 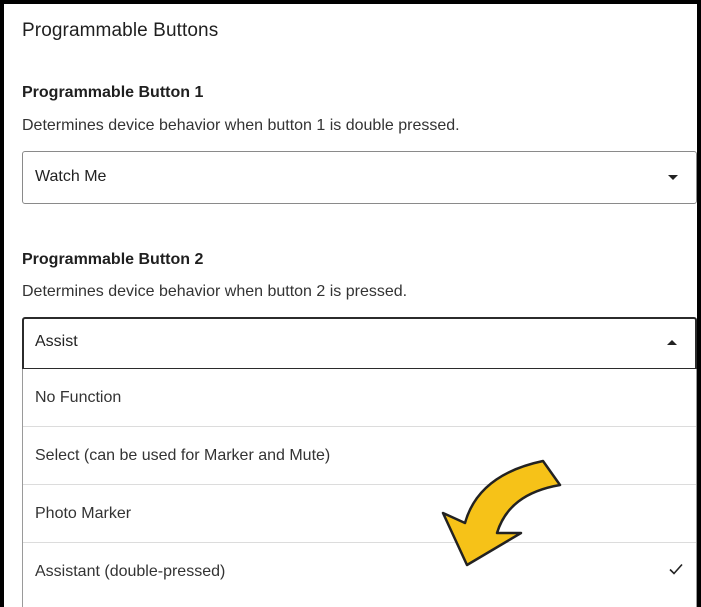 I want to click on button2-select: Assist, so click(x=359, y=343).